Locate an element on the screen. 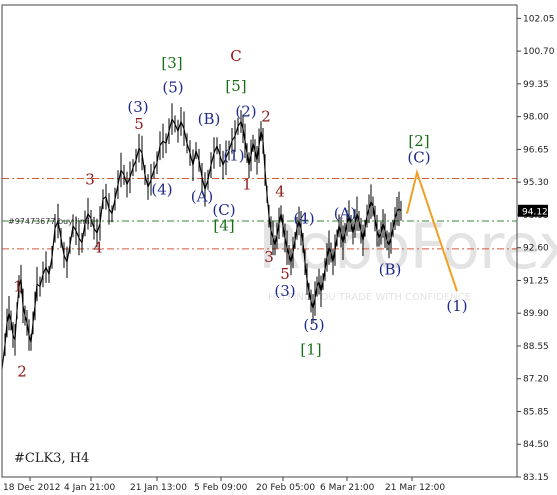 The image size is (557, 495). x-tick-label: 20 Feb 05:00 is located at coordinates (285, 488).